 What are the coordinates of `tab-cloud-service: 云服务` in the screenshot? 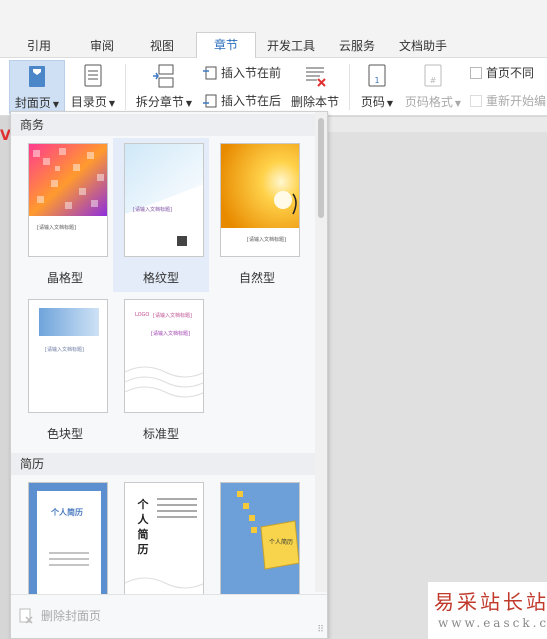 It's located at (357, 45).